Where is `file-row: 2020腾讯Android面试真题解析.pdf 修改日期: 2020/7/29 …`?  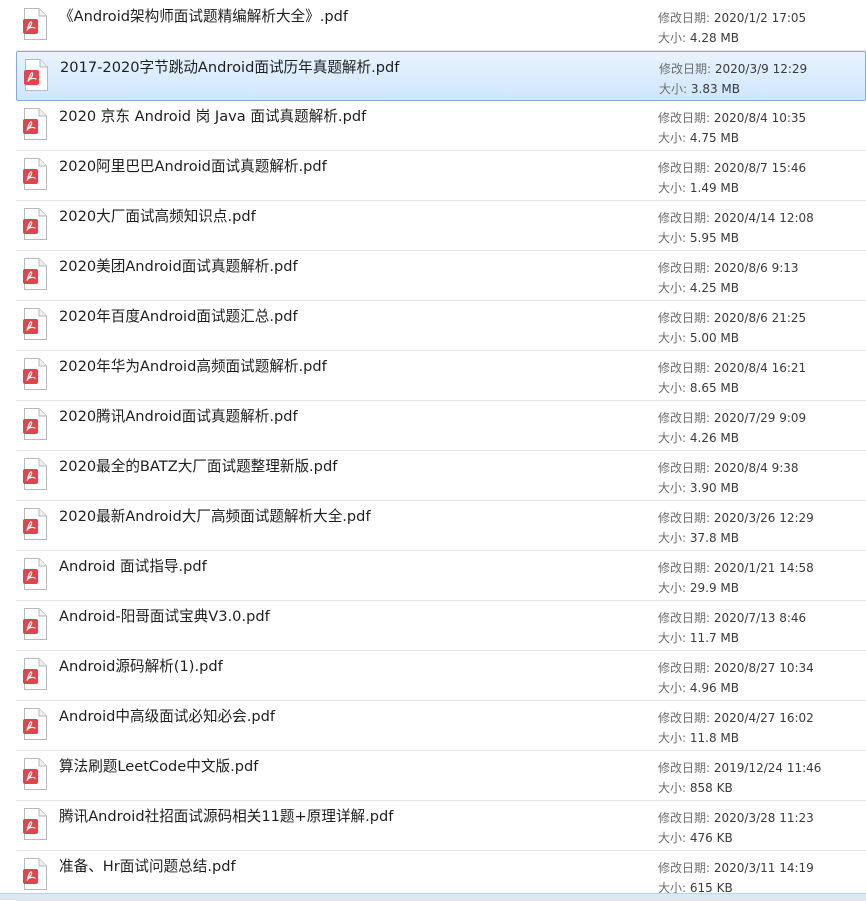 file-row: 2020腾讯Android面试真题解析.pdf 修改日期: 2020/7/29 … is located at coordinates (441, 426).